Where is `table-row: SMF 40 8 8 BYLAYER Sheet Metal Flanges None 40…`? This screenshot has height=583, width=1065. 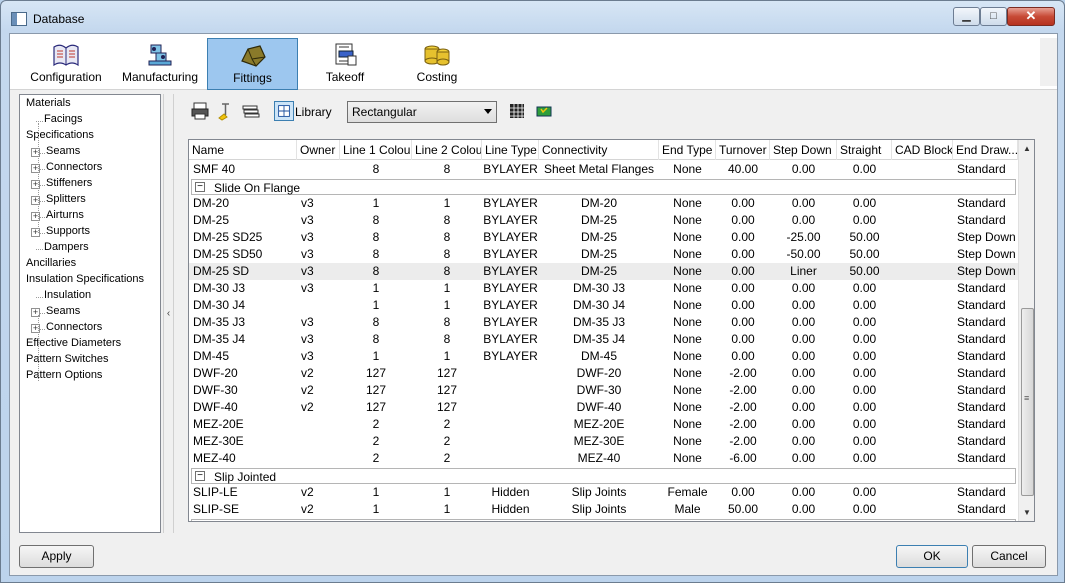
table-row: SMF 40 8 8 BYLAYER Sheet Metal Flanges None 40… is located at coordinates (603, 169).